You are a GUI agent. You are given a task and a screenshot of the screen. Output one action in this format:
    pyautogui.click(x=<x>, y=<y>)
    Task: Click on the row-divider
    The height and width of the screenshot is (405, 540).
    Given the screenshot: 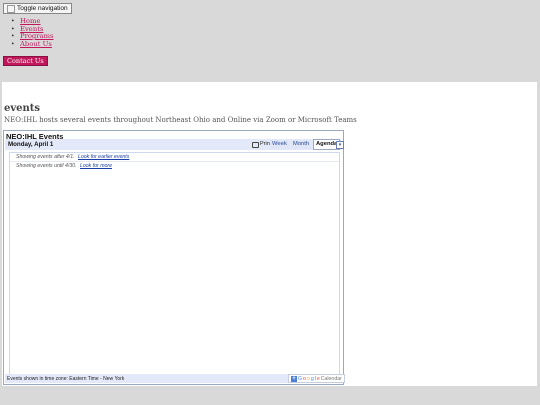 What is the action you would take?
    pyautogui.click(x=174, y=161)
    